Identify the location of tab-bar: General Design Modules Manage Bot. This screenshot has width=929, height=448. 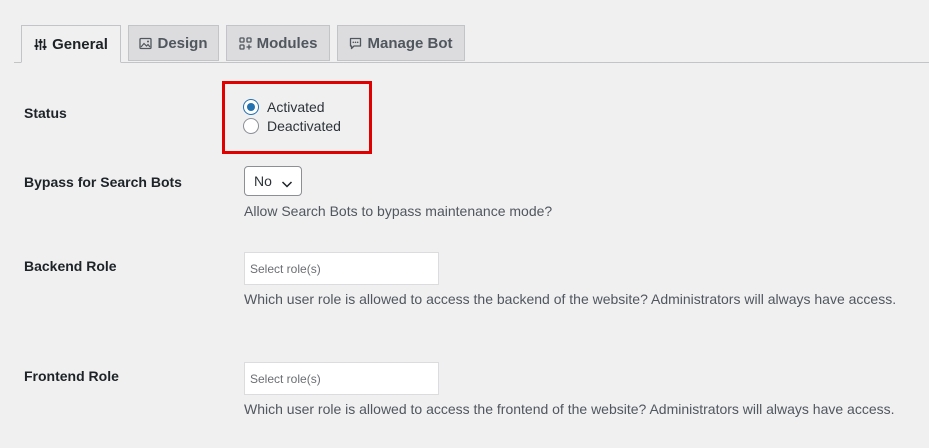
(471, 44).